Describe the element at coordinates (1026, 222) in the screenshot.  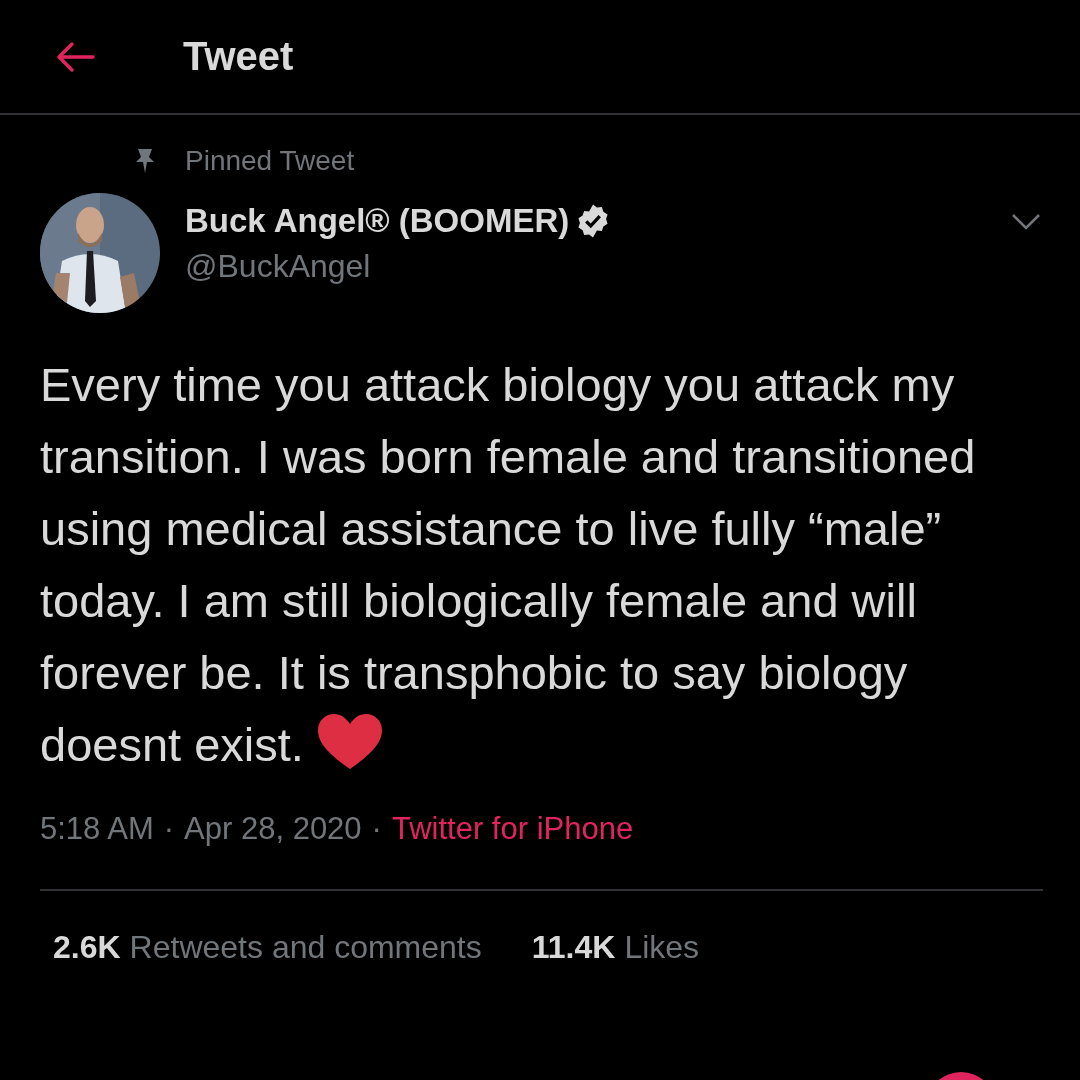
I see `chevron-down-icon` at that location.